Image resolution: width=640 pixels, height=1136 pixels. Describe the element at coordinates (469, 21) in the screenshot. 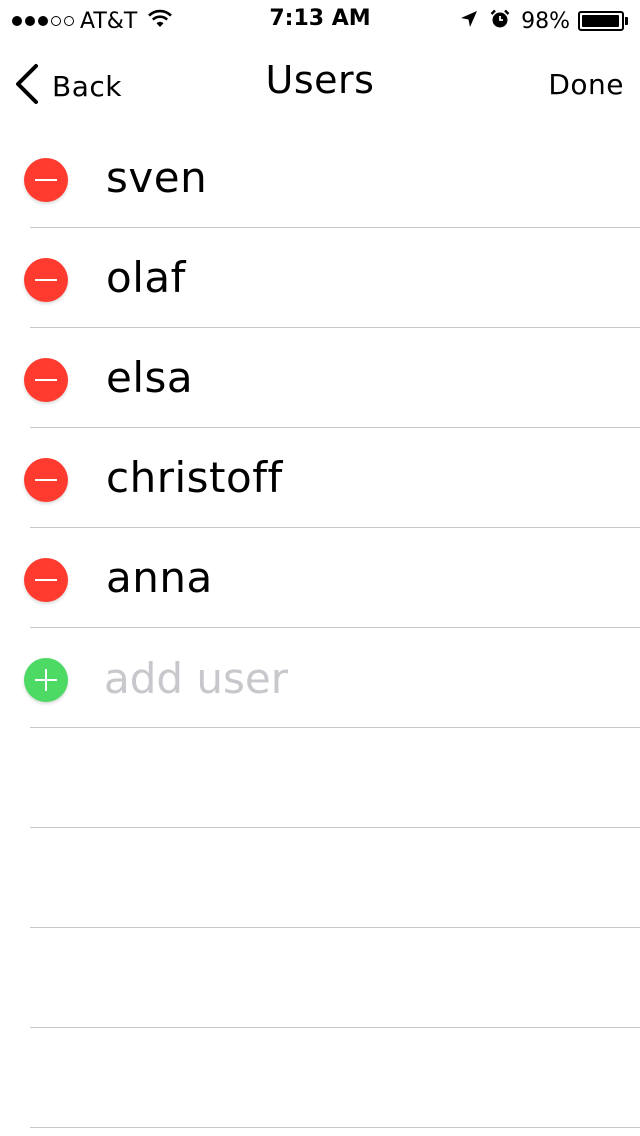

I see `location-arrow-icon` at that location.